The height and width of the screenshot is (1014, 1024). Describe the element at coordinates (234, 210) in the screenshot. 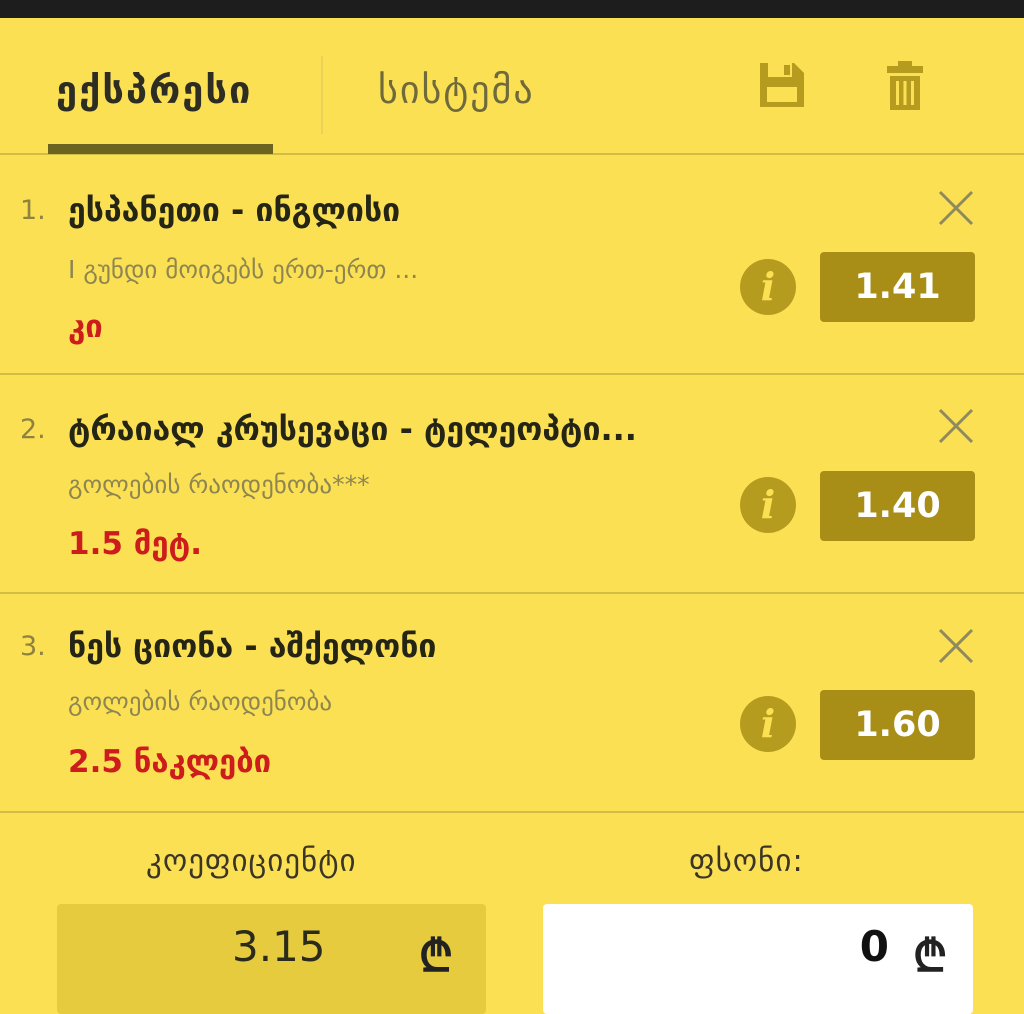

I see `bet-title: ესპანეთი - ინგლისი` at that location.